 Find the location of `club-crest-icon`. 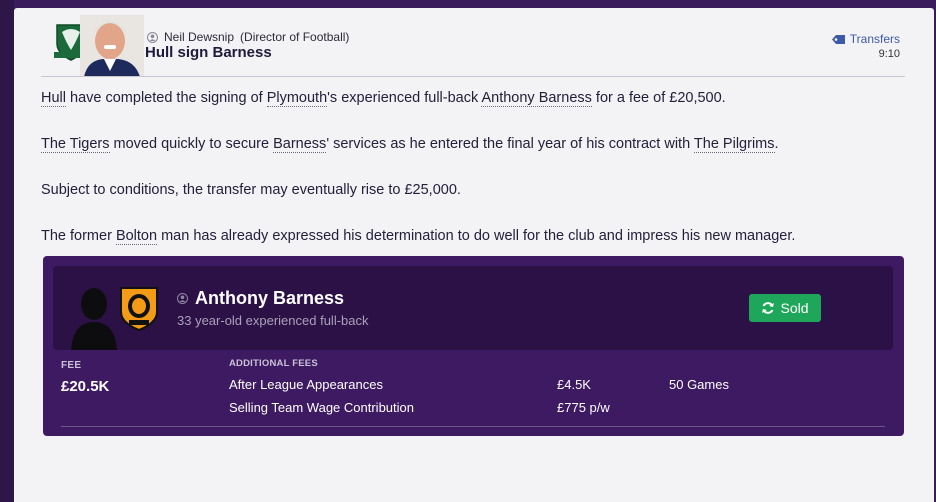

club-crest-icon is located at coordinates (139, 309).